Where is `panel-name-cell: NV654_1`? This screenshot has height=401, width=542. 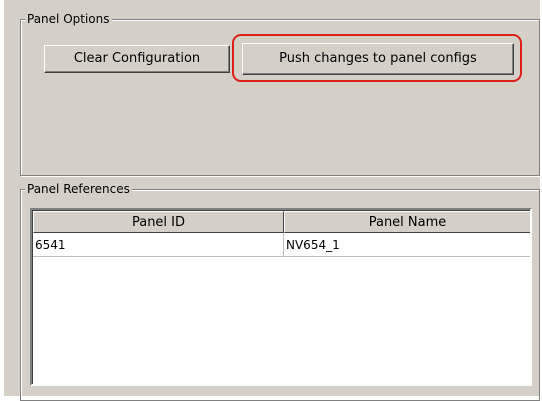
panel-name-cell: NV654_1 is located at coordinates (407, 245).